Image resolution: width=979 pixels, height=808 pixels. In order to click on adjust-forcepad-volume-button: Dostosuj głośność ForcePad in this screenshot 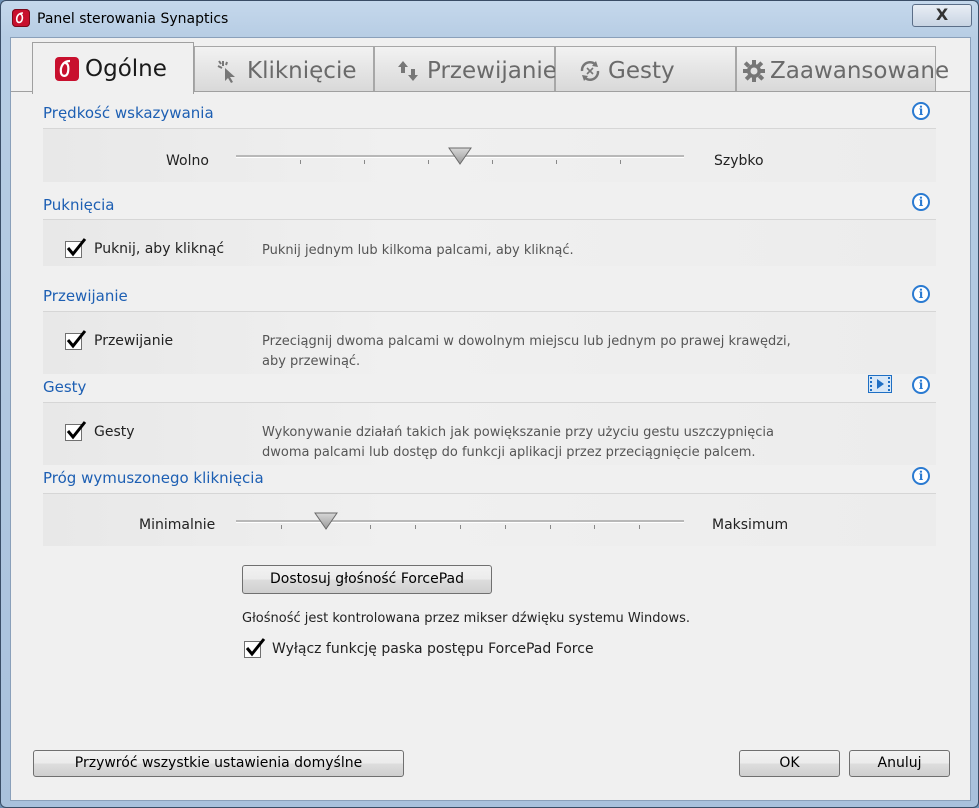, I will do `click(367, 579)`.